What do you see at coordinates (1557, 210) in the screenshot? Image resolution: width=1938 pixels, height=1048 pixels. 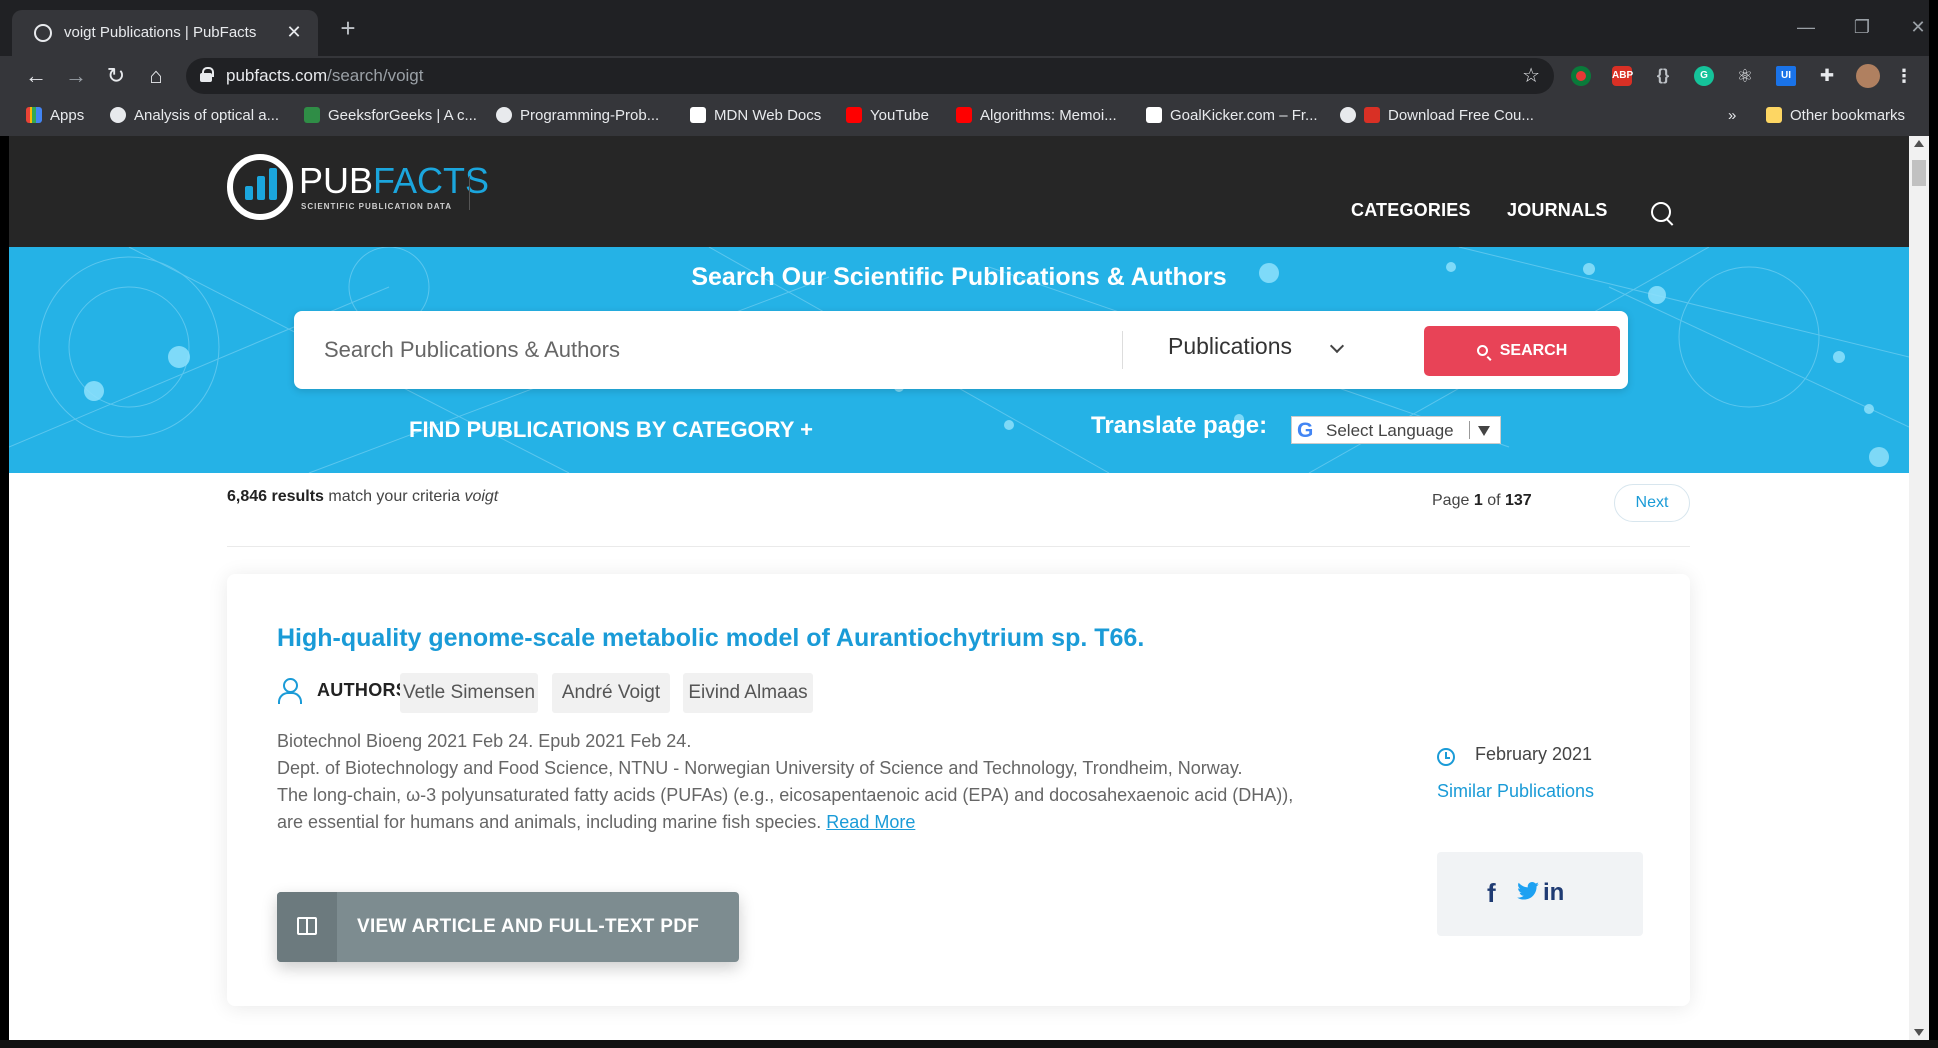 I see `nav-journals: JOURNALS` at bounding box center [1557, 210].